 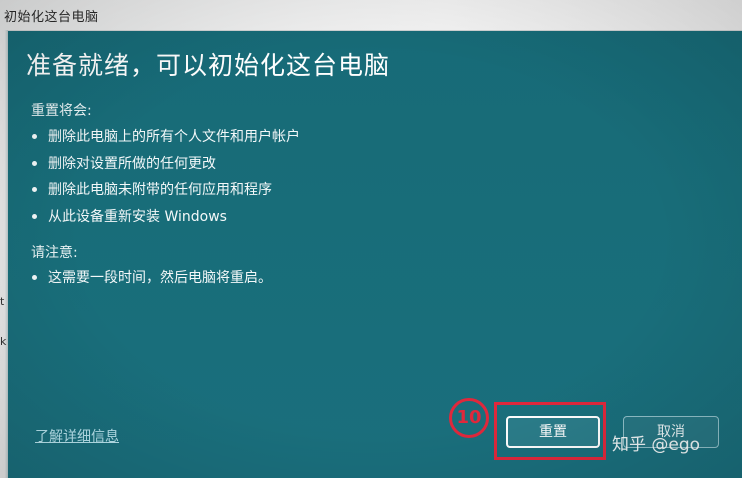 What do you see at coordinates (208, 65) in the screenshot?
I see `dialog-heading: 准备就绪，可以初始化这台电脑` at bounding box center [208, 65].